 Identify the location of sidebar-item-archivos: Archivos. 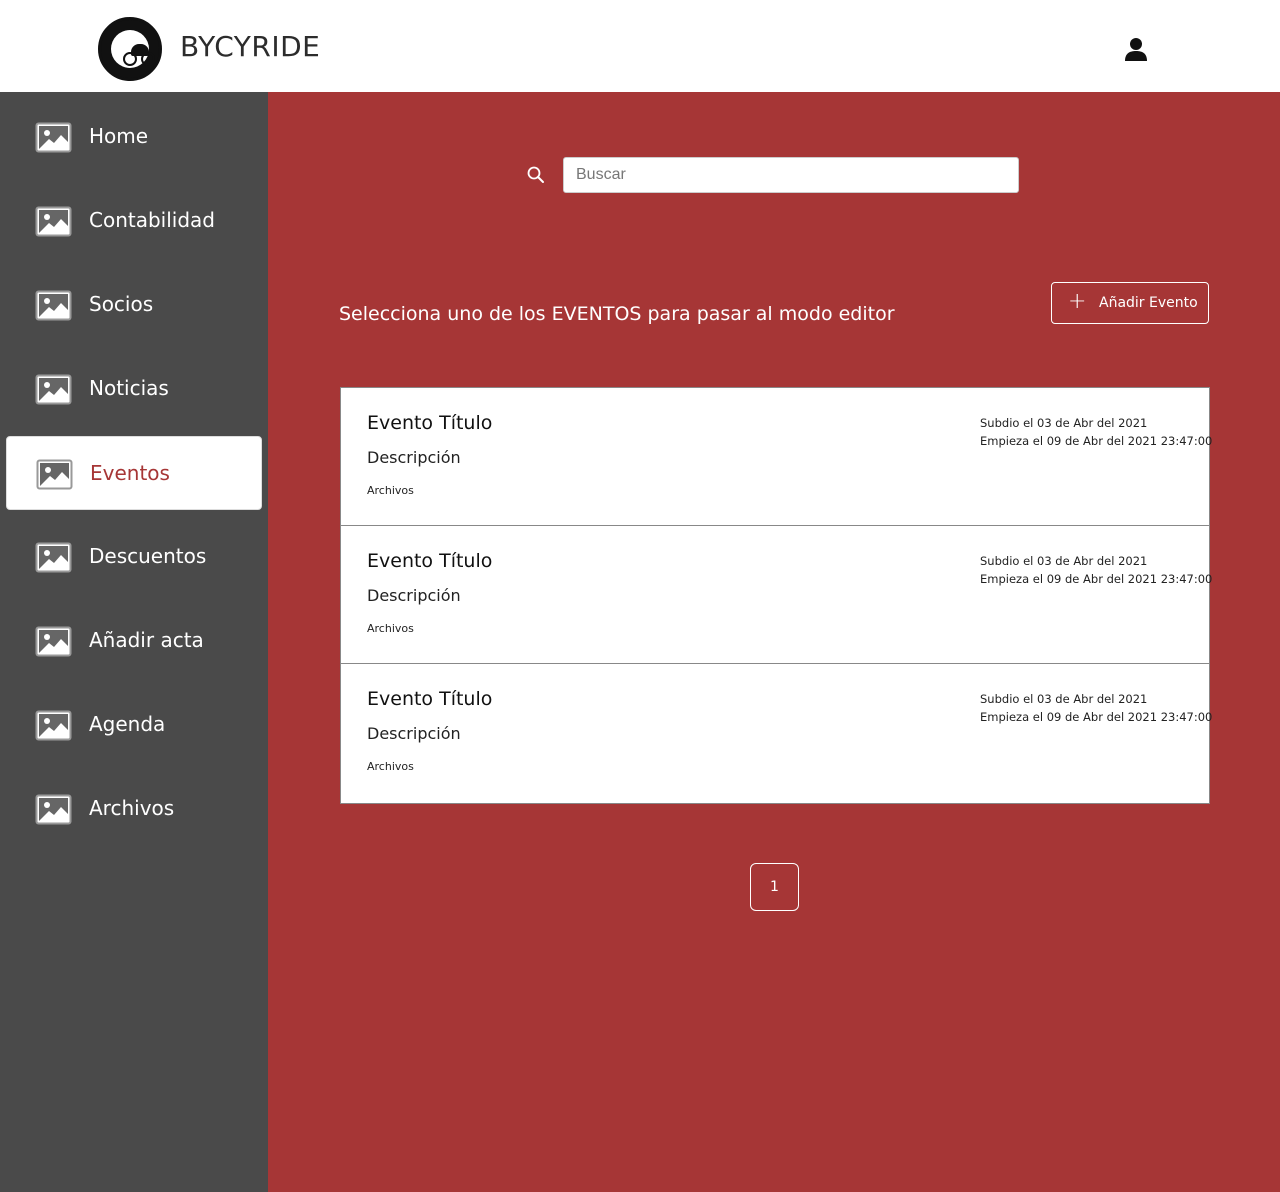
(134, 809).